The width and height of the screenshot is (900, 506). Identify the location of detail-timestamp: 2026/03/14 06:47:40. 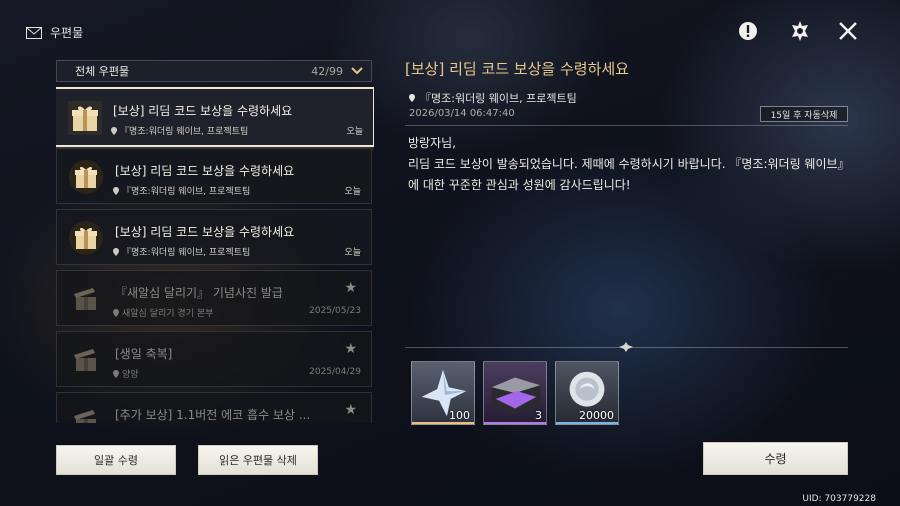
(462, 113).